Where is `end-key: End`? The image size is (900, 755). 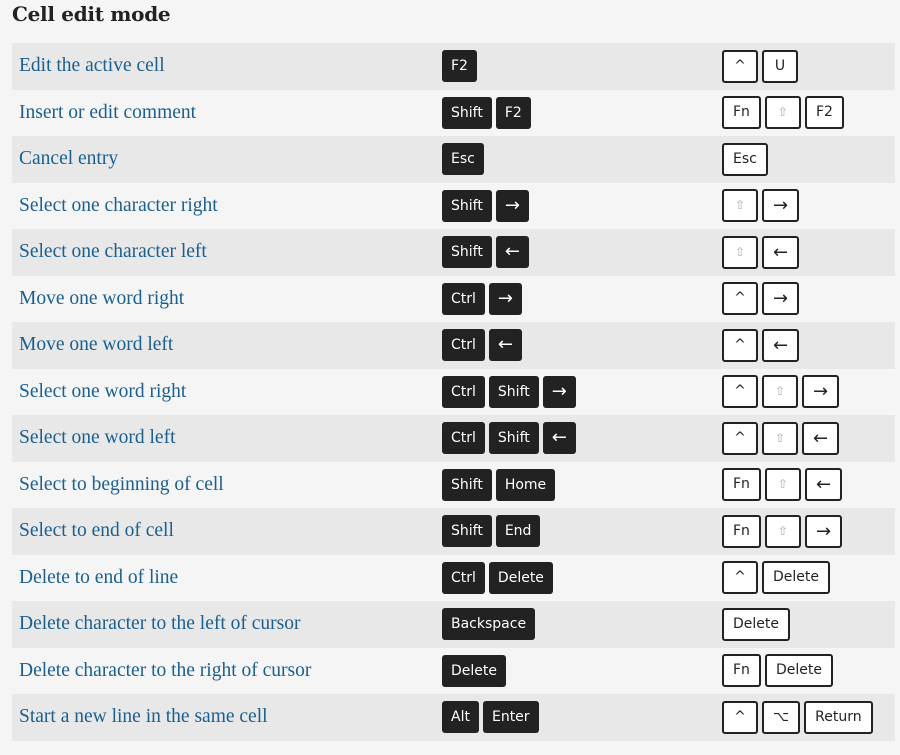 end-key: End is located at coordinates (518, 531).